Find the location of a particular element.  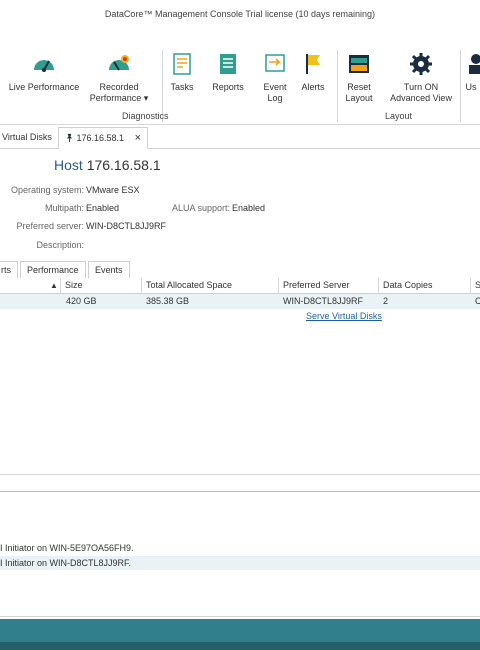

tab-performance: Performance is located at coordinates (53, 269).